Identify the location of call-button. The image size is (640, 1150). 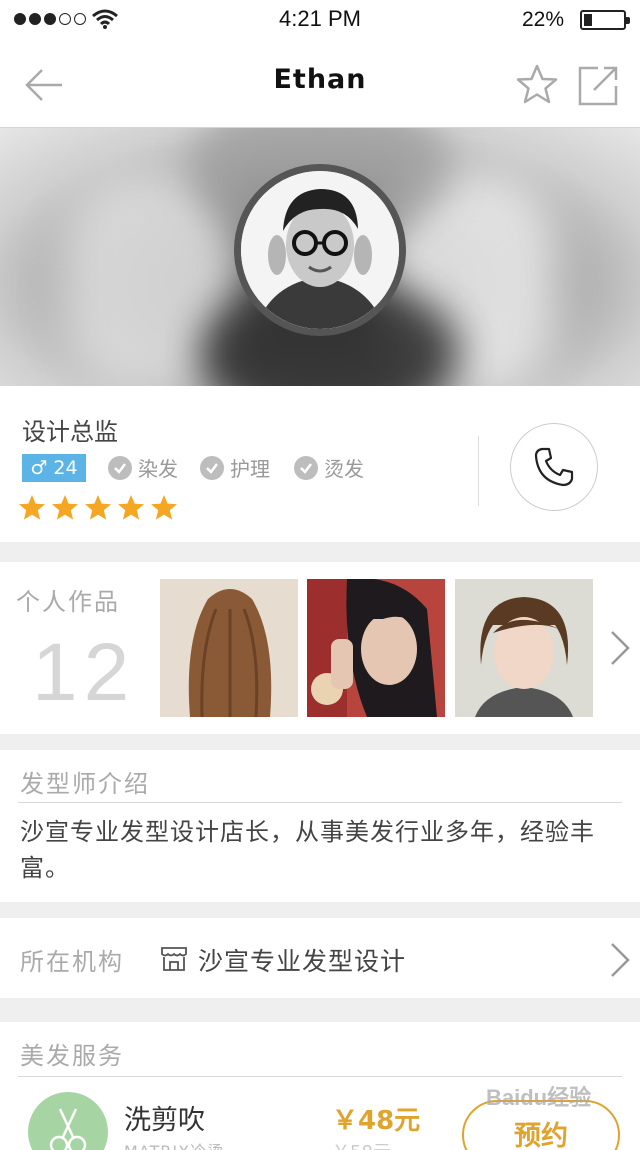
(554, 467).